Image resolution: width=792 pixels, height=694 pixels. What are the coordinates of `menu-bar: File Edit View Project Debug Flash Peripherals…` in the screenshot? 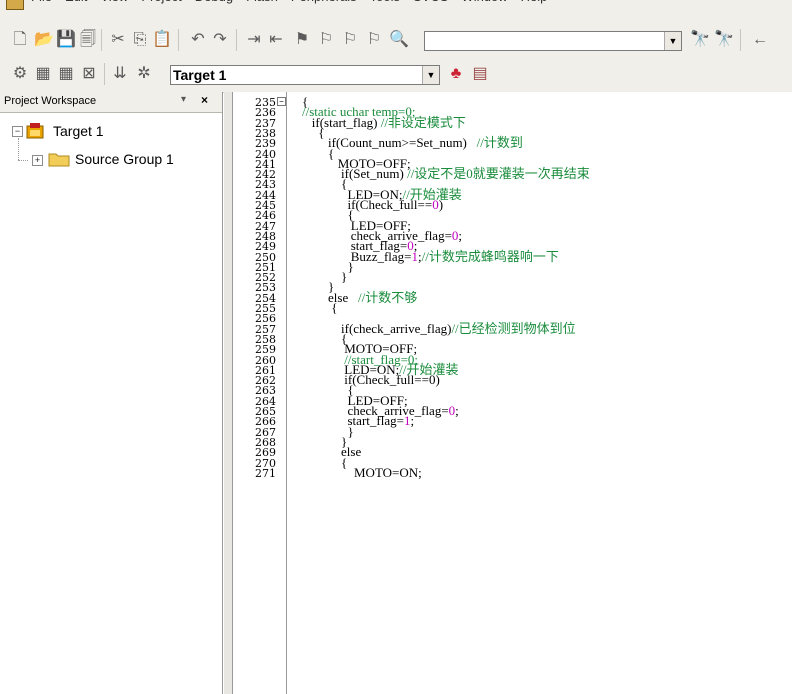 It's located at (396, 11).